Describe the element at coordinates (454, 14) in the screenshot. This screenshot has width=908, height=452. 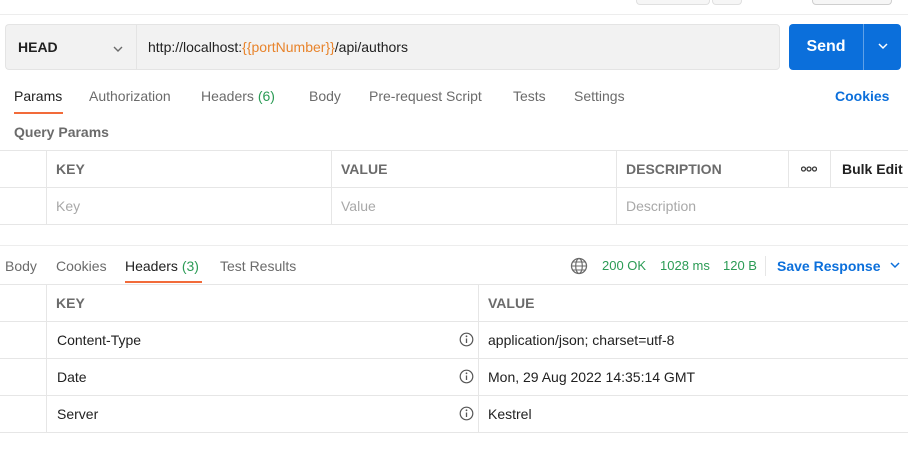
I see `header-divider` at that location.